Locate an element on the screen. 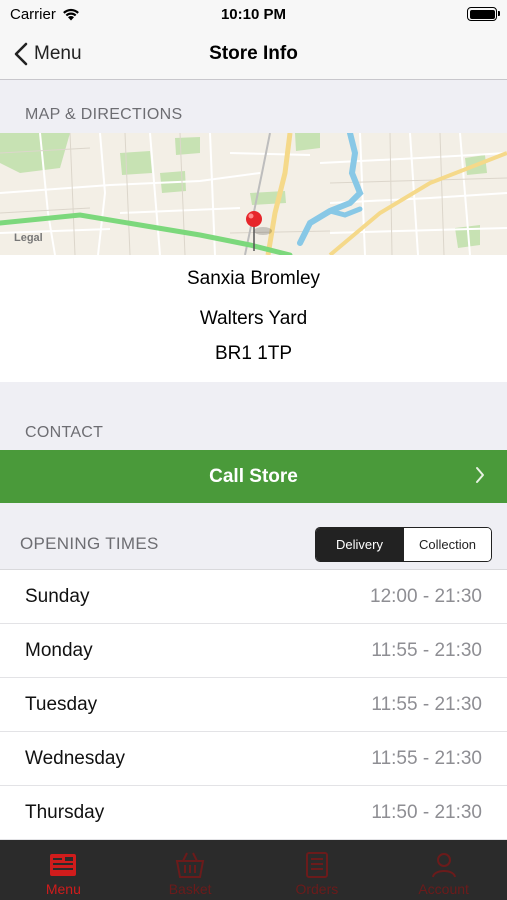  table-row: Sunday 12:00 - 21:30 is located at coordinates (253, 597).